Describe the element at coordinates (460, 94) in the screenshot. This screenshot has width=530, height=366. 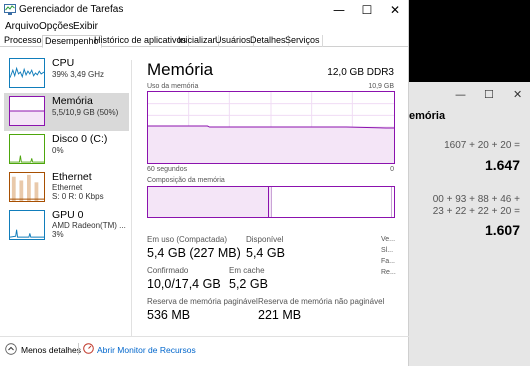
I see `calc-minimize-button: —` at that location.